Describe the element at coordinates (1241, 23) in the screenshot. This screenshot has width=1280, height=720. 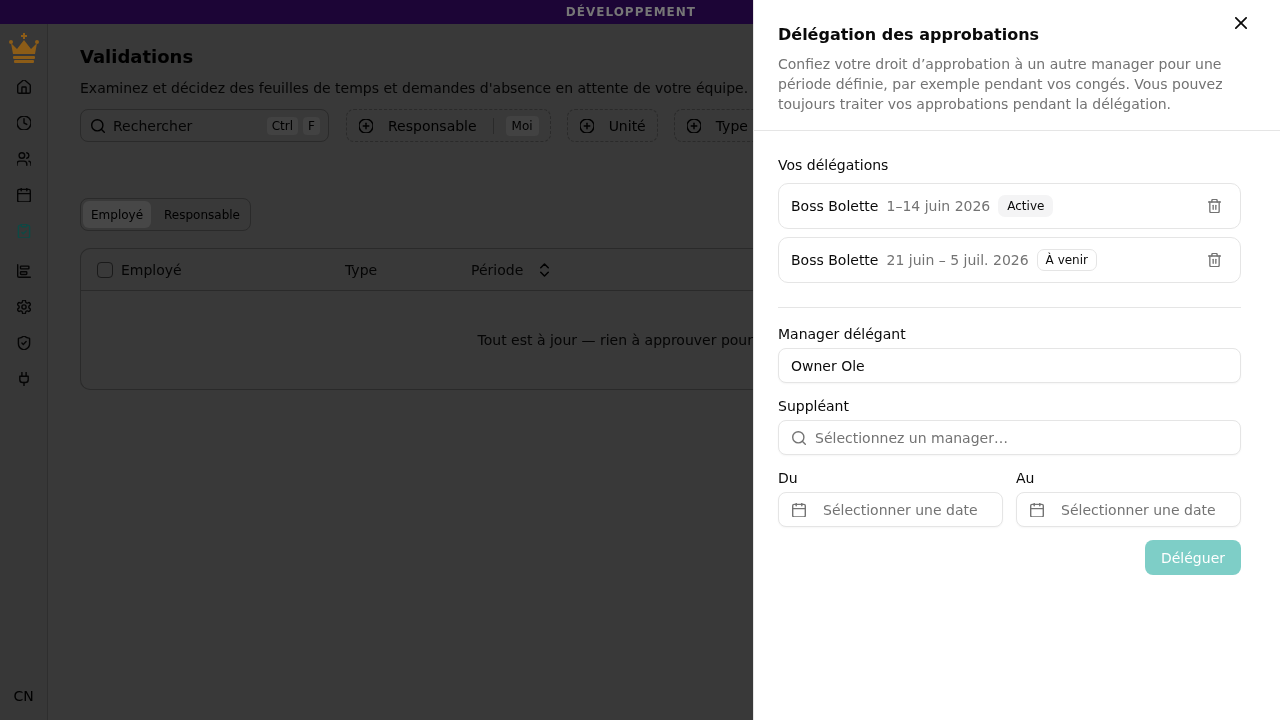
I see `close-icon` at that location.